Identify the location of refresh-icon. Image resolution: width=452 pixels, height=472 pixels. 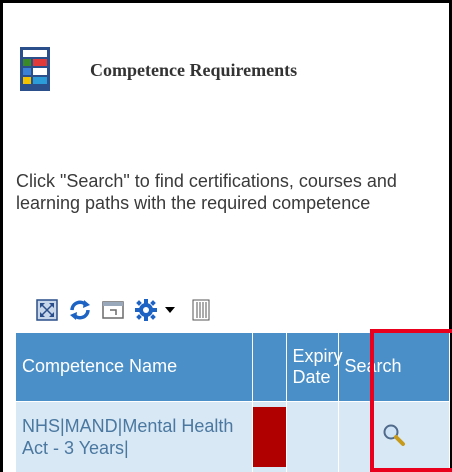
(80, 310).